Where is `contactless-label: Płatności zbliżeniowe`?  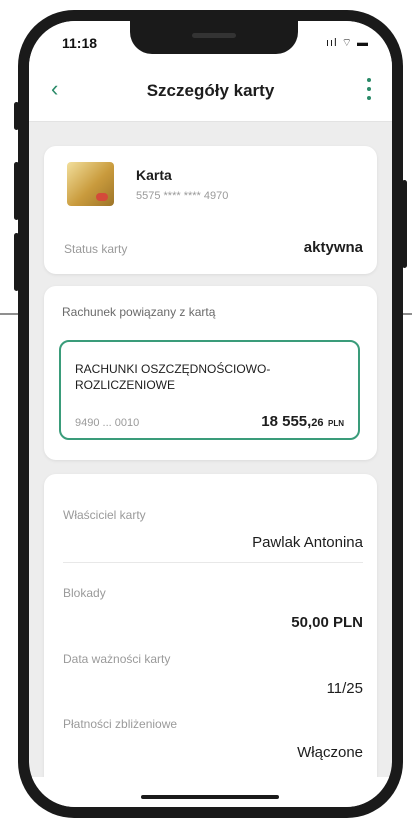
contactless-label: Płatności zbliżeniowe is located at coordinates (120, 724).